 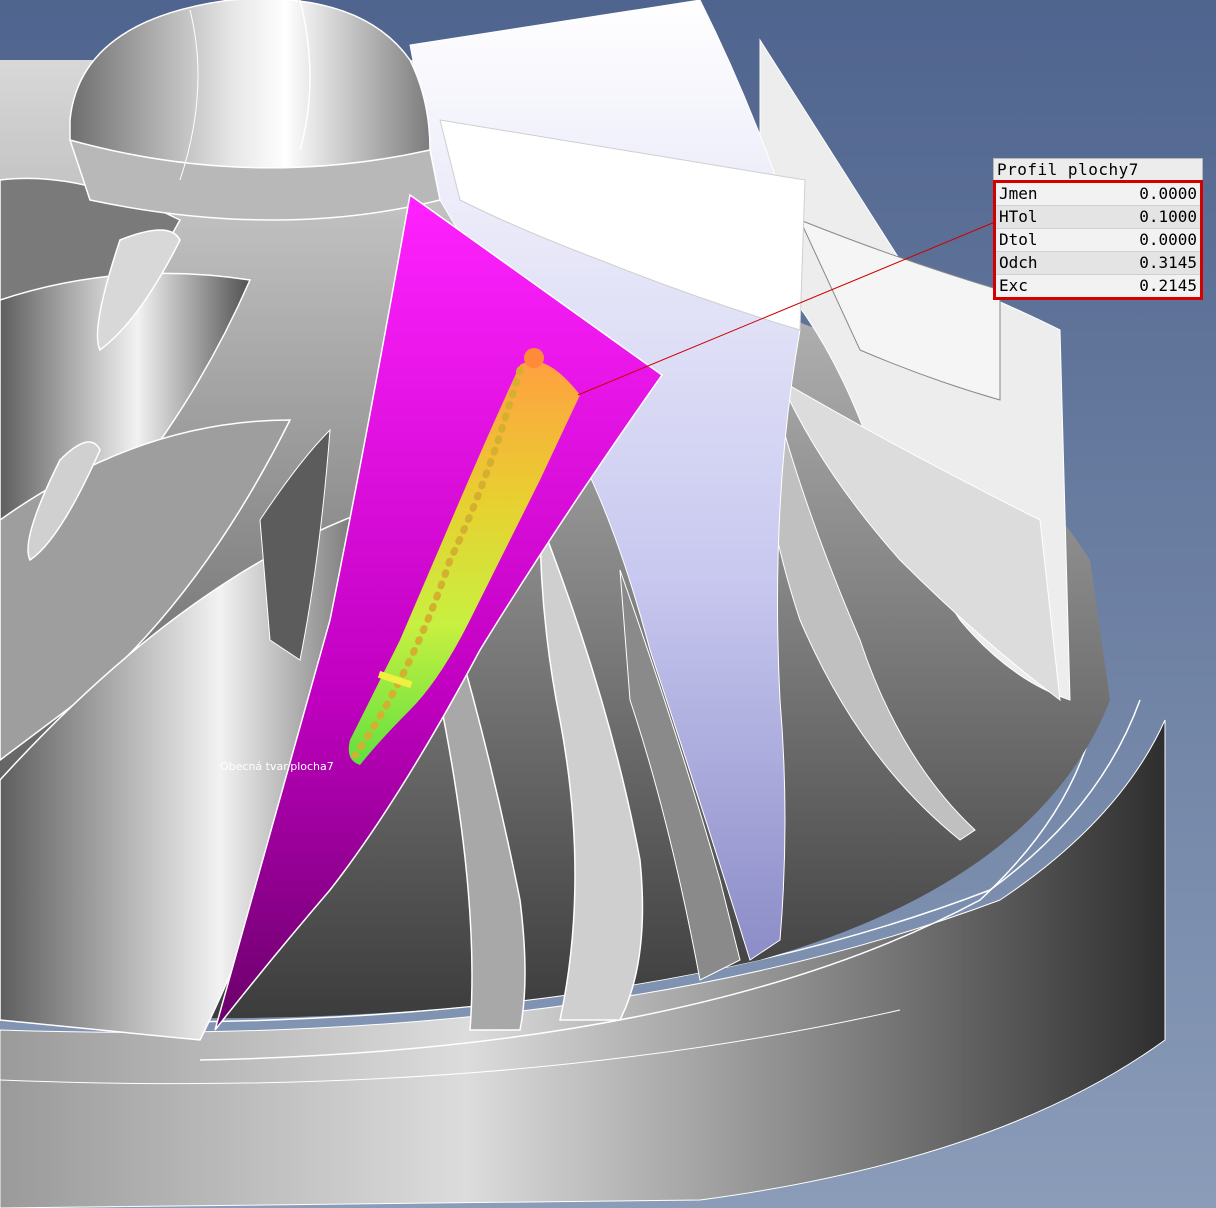 What do you see at coordinates (1013, 285) in the screenshot?
I see `row-key: Exc` at bounding box center [1013, 285].